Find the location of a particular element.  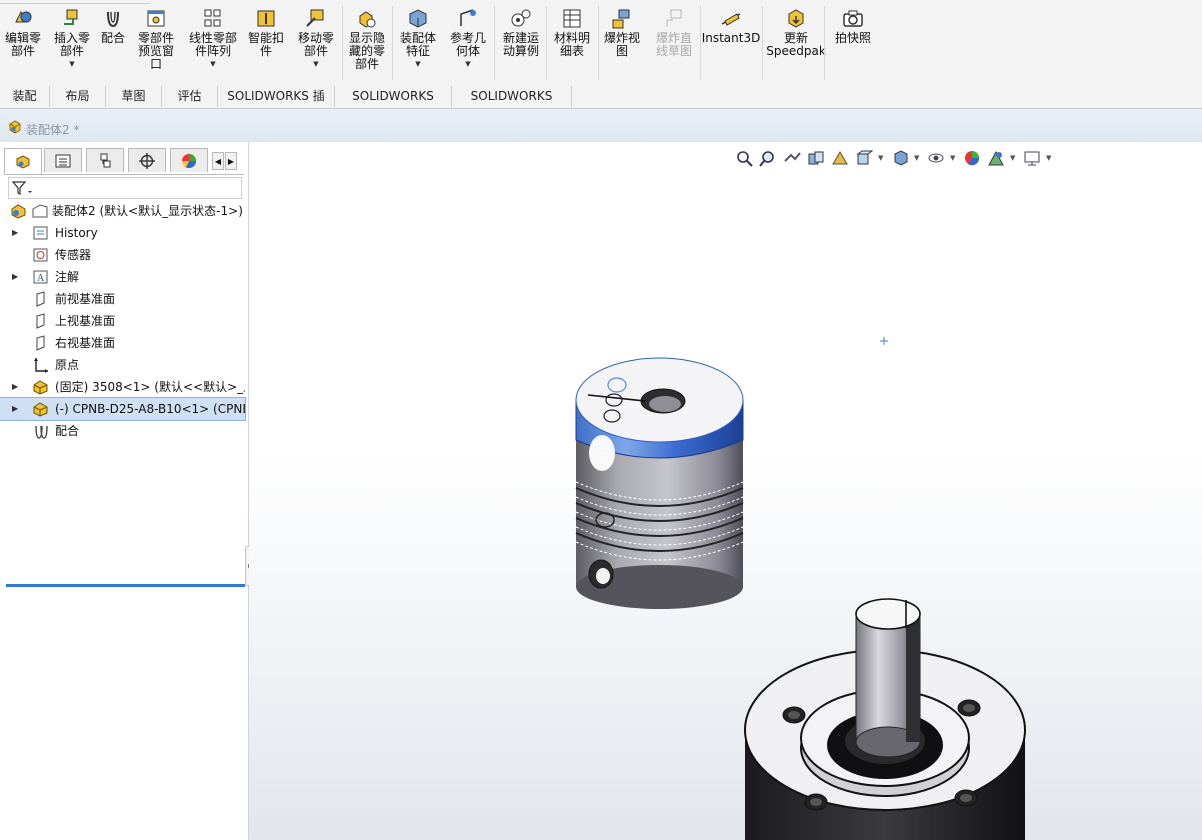

bill-of-materials-button: 材料明 细表 is located at coordinates (572, 33).